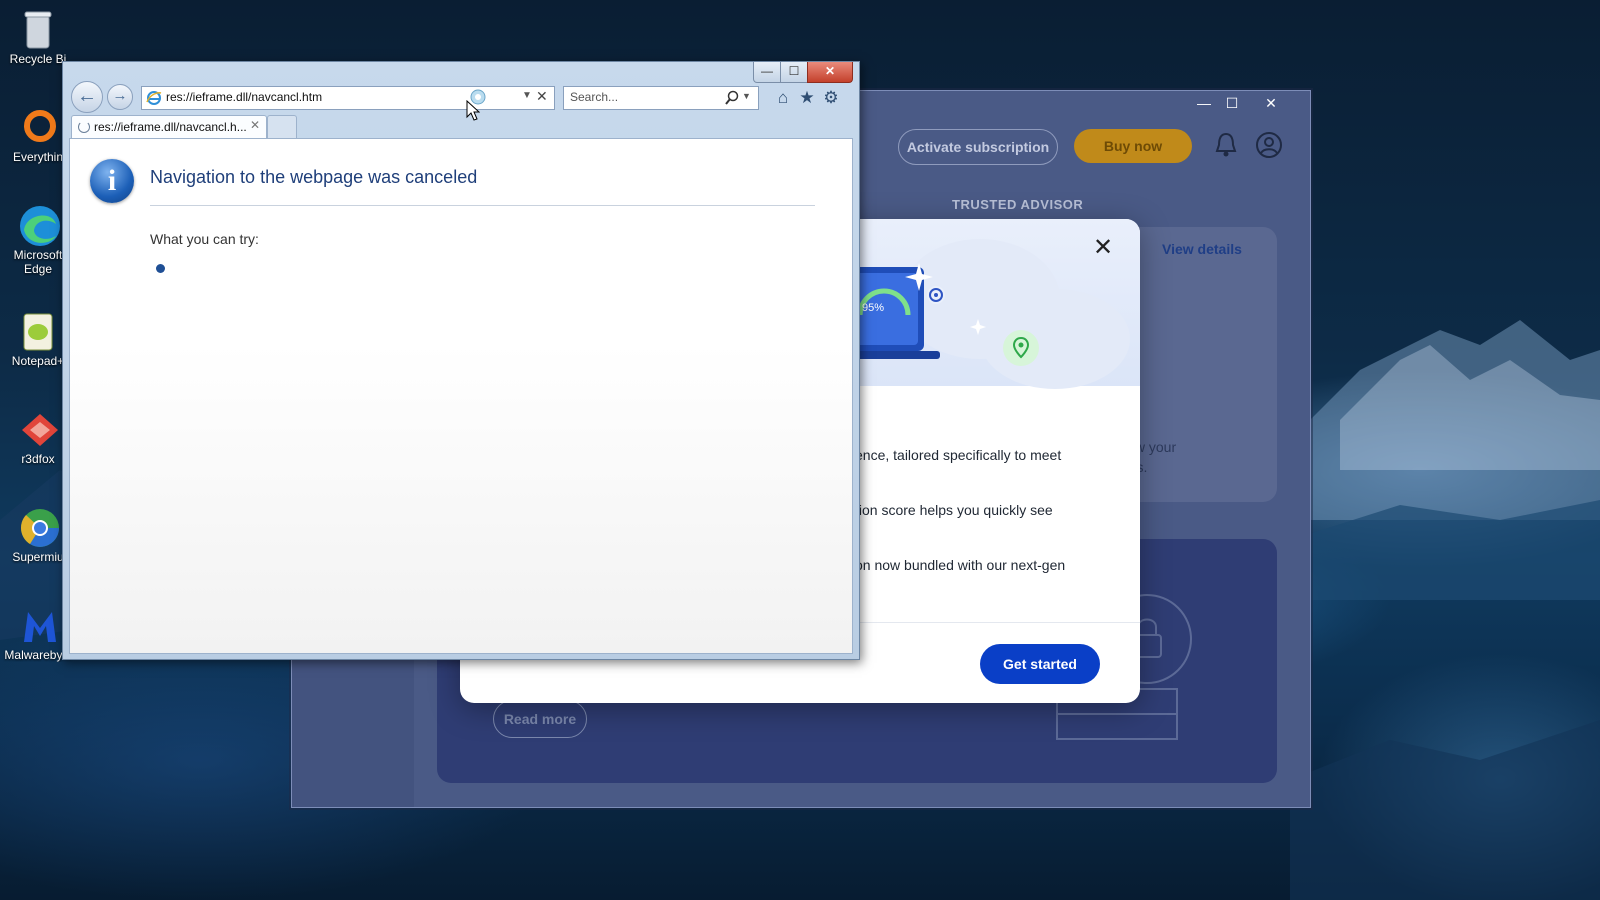 This screenshot has width=1600, height=900. Describe the element at coordinates (661, 98) in the screenshot. I see `search-box: Search... ▼` at that location.